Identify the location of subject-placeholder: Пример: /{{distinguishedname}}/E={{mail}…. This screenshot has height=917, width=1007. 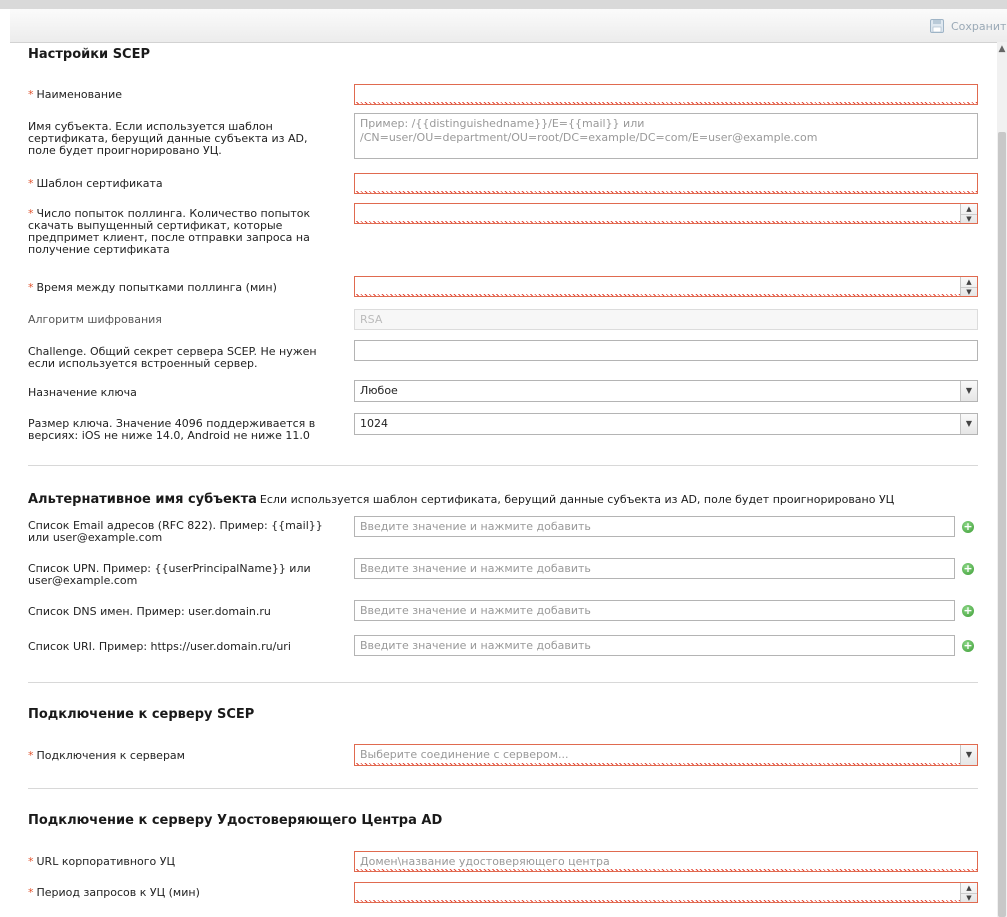
(589, 130).